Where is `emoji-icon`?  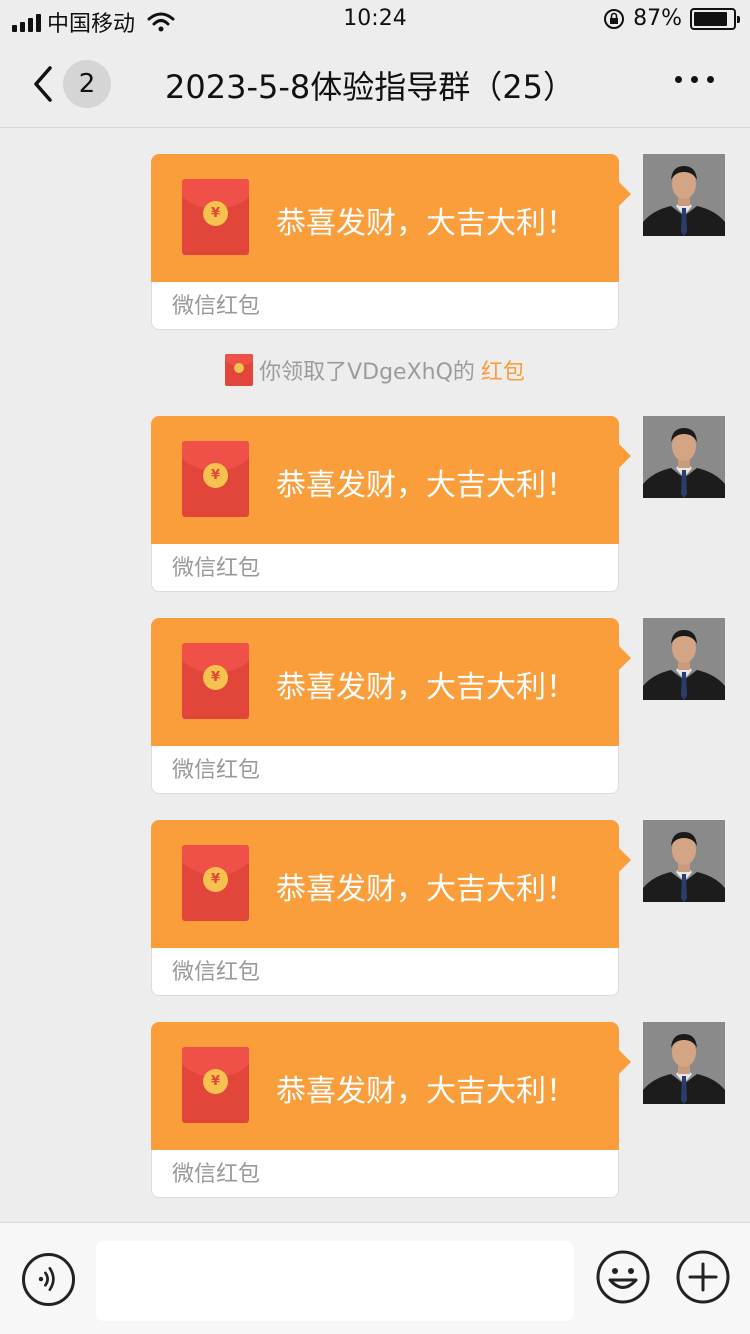
emoji-icon is located at coordinates (623, 1277).